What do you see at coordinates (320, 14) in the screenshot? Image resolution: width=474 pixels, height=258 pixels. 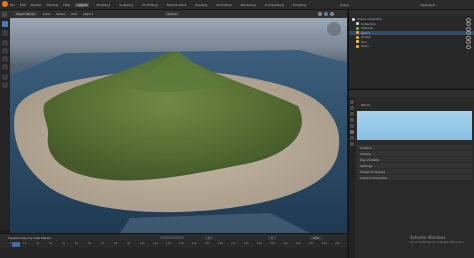 I see `shading-solid-icon` at bounding box center [320, 14].